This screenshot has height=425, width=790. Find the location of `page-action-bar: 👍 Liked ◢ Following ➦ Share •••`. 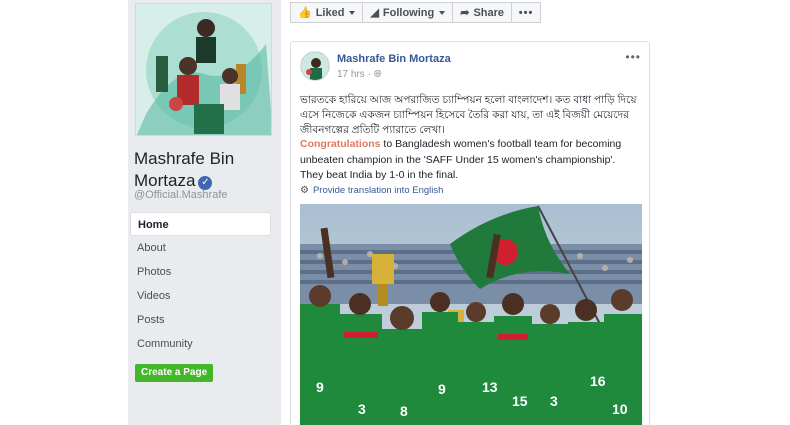

page-action-bar: 👍 Liked ◢ Following ➦ Share ••• is located at coordinates (416, 12).